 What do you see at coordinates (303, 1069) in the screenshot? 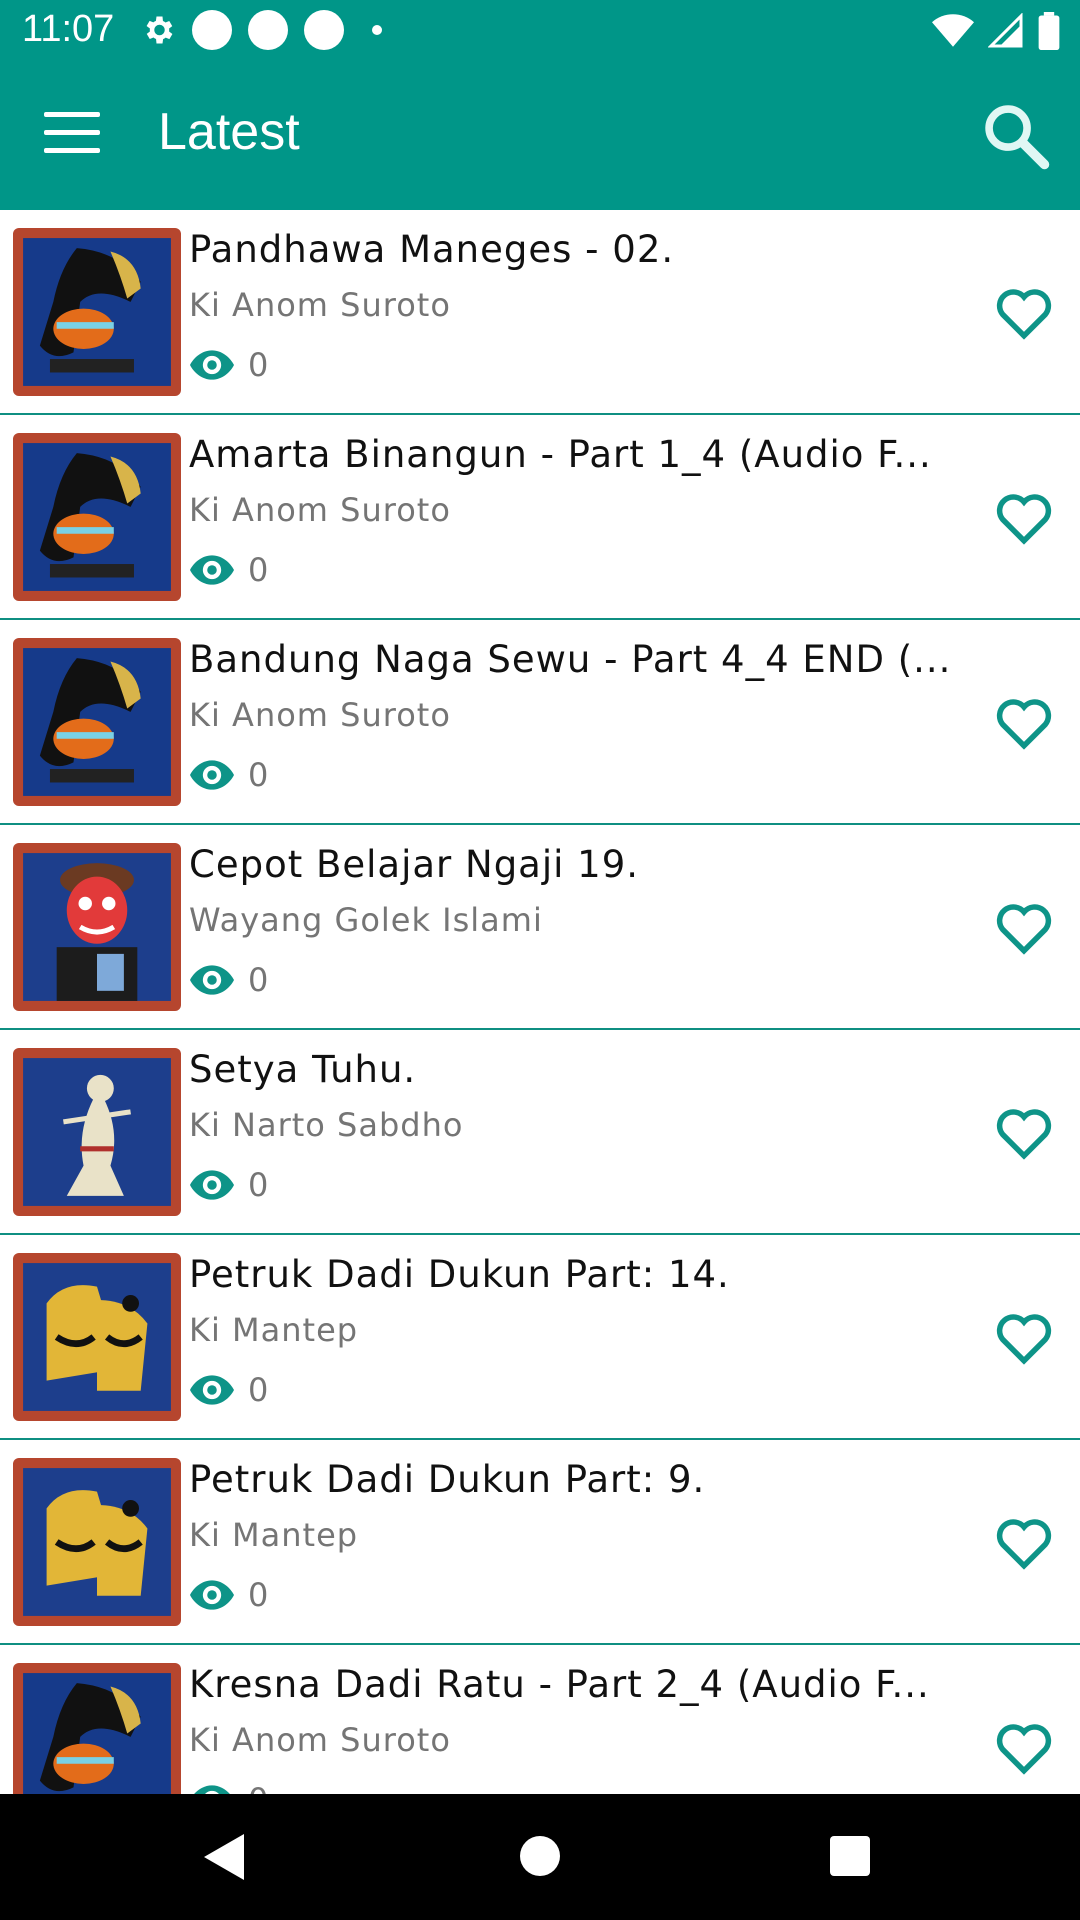
I see `track-title: Setya Tuhu.` at bounding box center [303, 1069].